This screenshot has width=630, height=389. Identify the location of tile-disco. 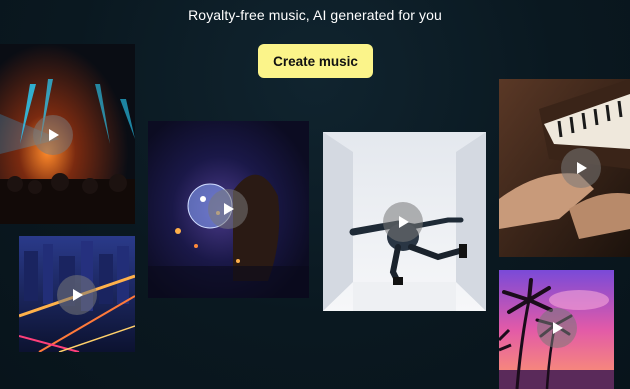
(228, 209).